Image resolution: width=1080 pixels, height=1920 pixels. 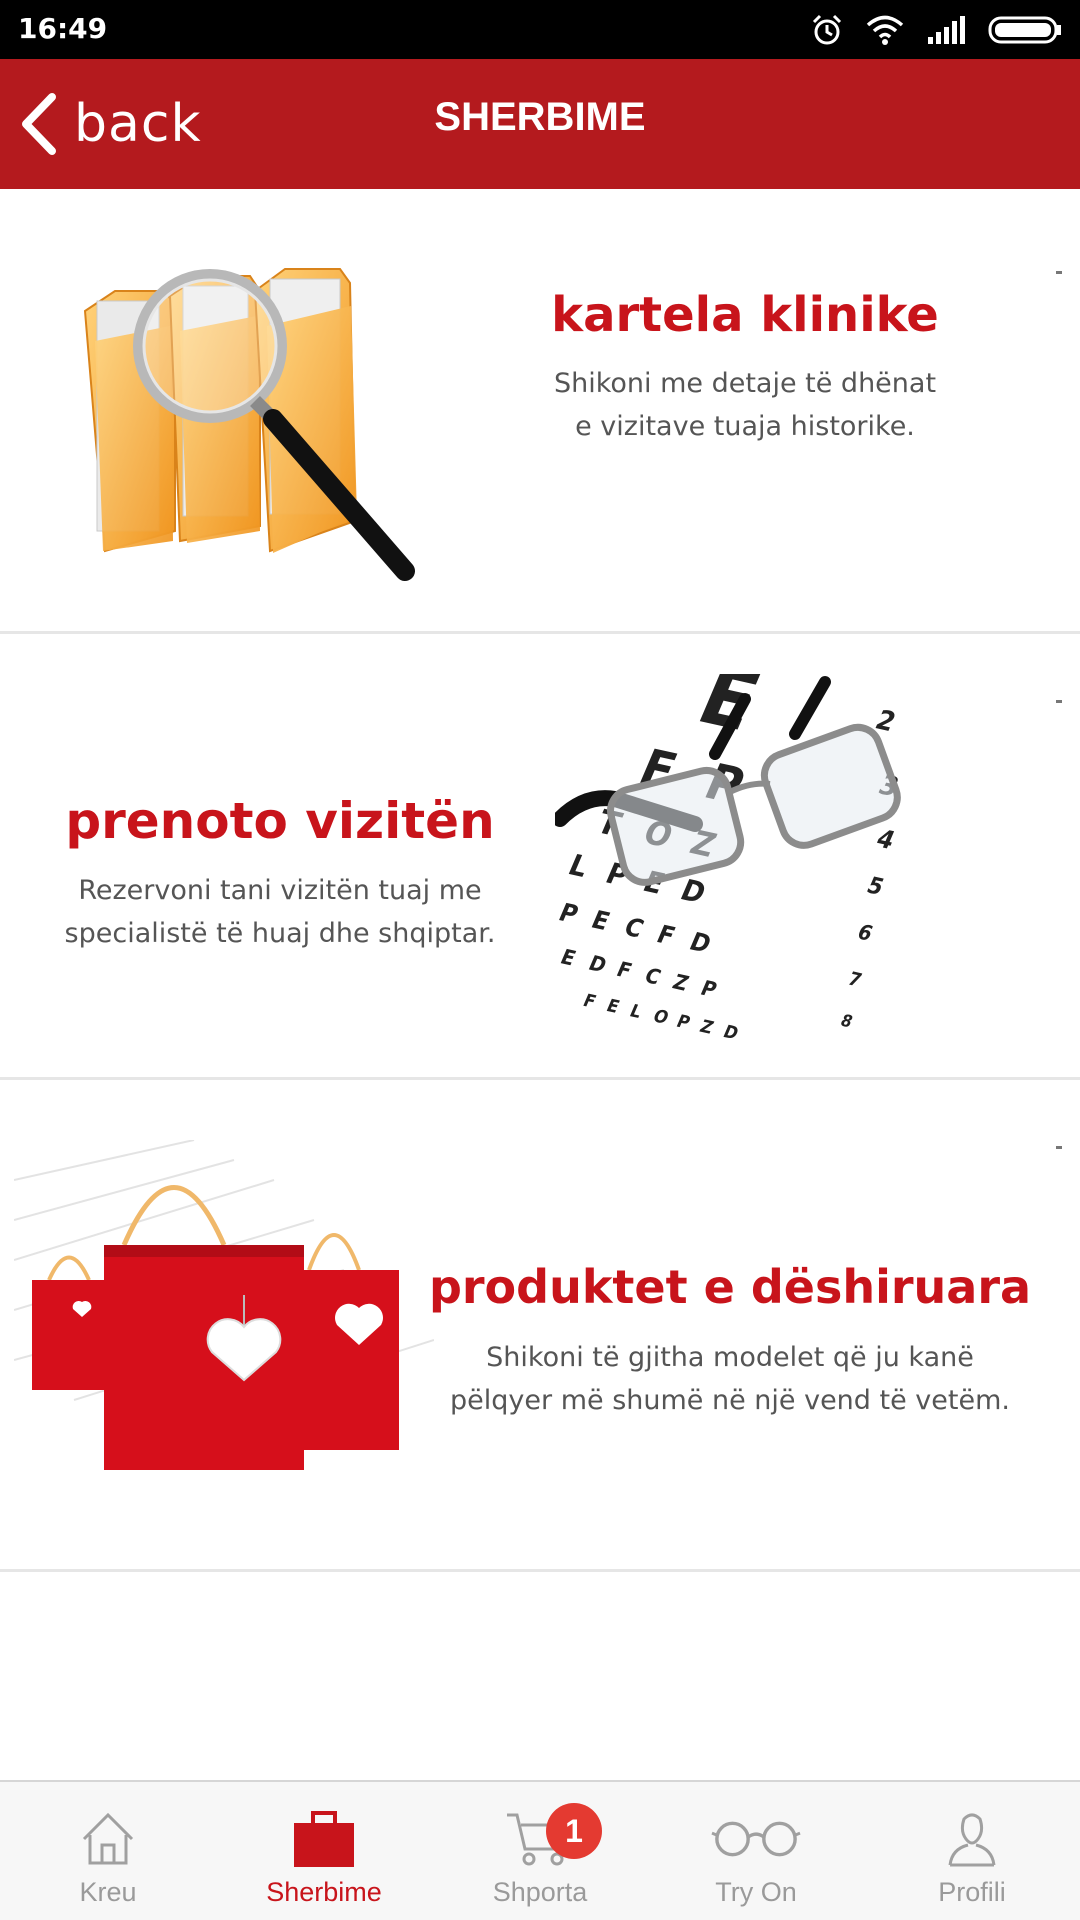 What do you see at coordinates (745, 426) in the screenshot?
I see `card-description-line: e vizitave tuaja historike.` at bounding box center [745, 426].